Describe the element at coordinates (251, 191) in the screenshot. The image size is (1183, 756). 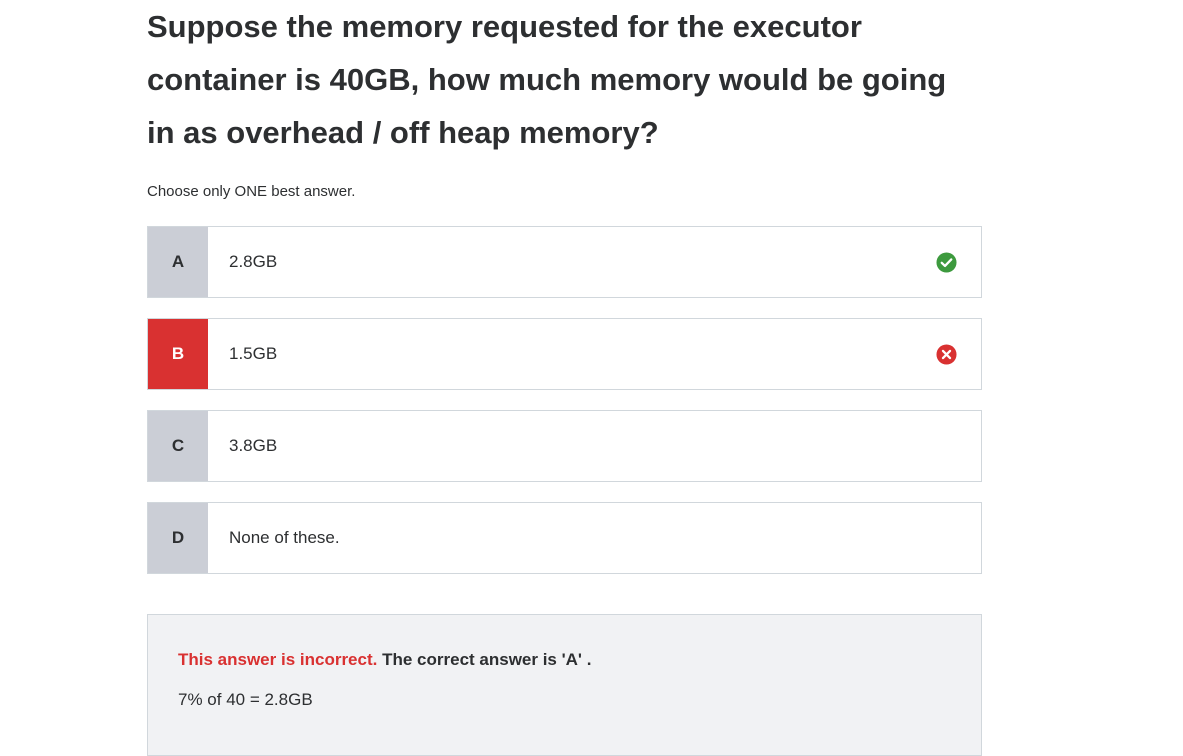
I see `answer-instruction: Choose only ONE best answer.` at that location.